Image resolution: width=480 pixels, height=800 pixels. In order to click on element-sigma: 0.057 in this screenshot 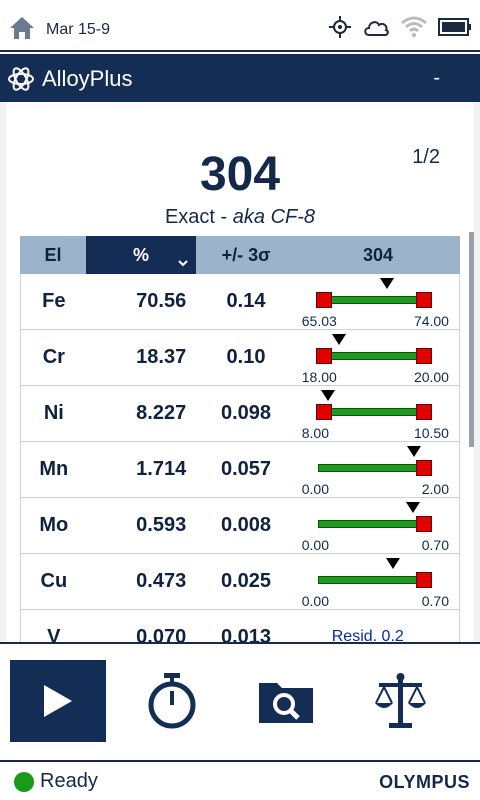, I will do `click(246, 469)`.